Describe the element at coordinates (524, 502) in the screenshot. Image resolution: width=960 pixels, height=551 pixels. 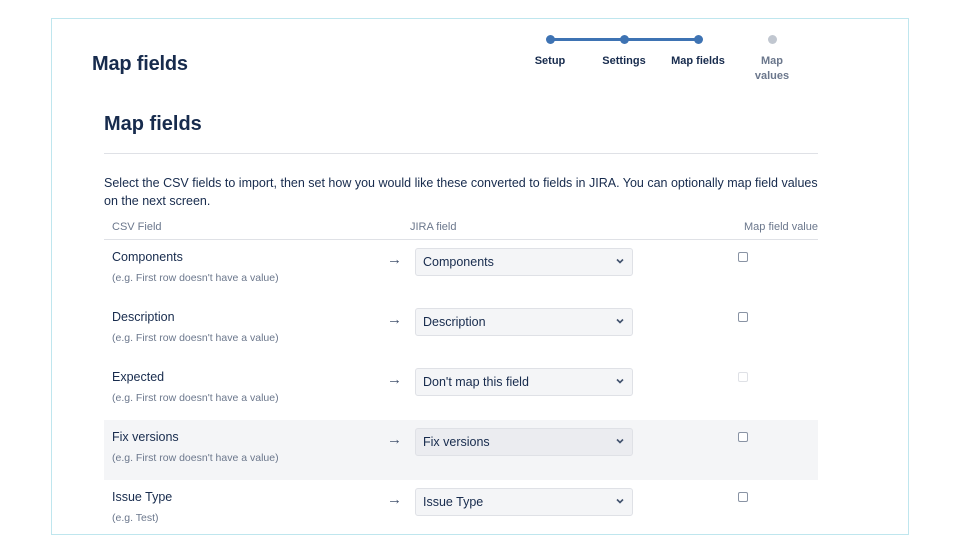
I see `jira-field-select: Issue Type` at that location.